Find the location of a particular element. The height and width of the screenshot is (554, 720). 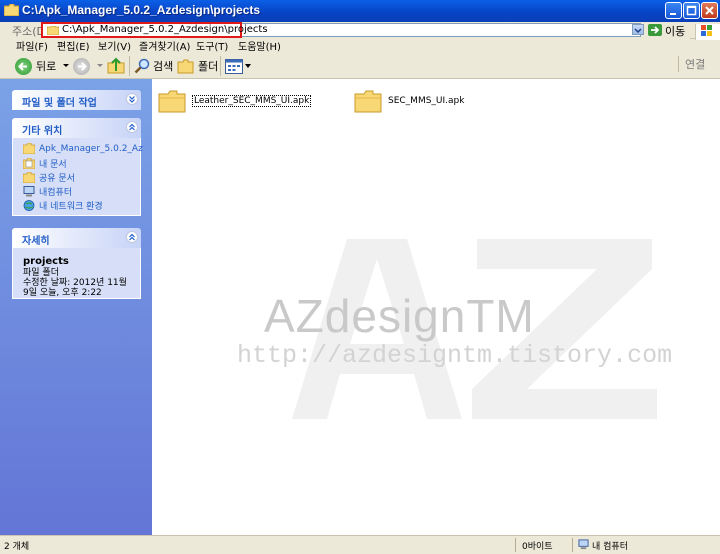

window-title: C:\Apk_Manager_5.0.2_Azdesign\projects is located at coordinates (141, 10).